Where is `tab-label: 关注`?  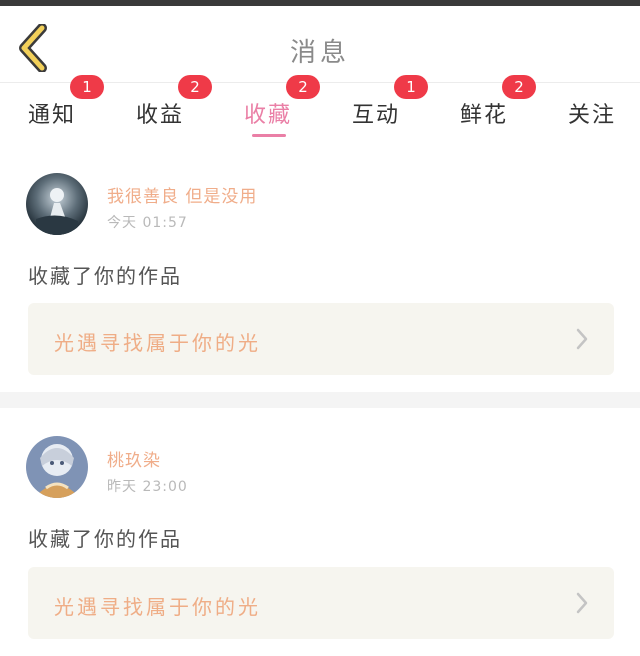
tab-label: 关注 is located at coordinates (592, 115).